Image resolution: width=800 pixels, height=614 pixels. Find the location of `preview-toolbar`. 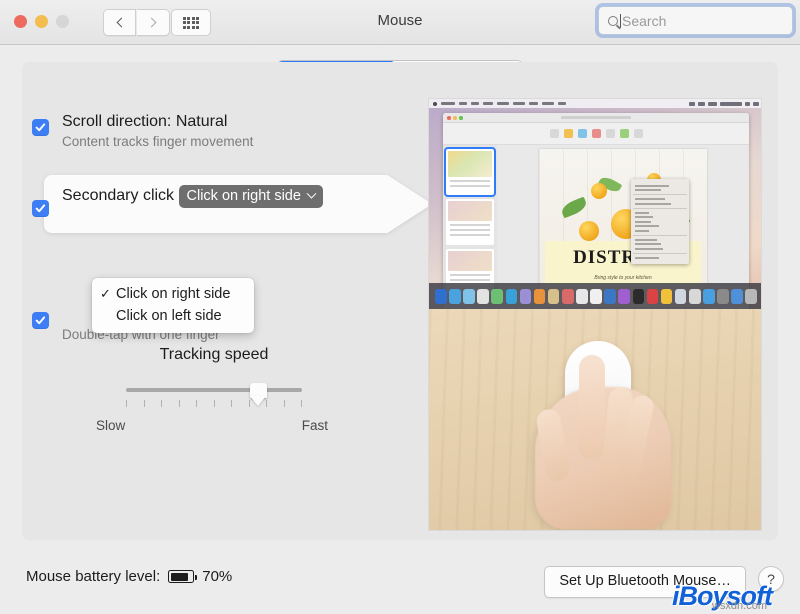

preview-toolbar is located at coordinates (596, 134).